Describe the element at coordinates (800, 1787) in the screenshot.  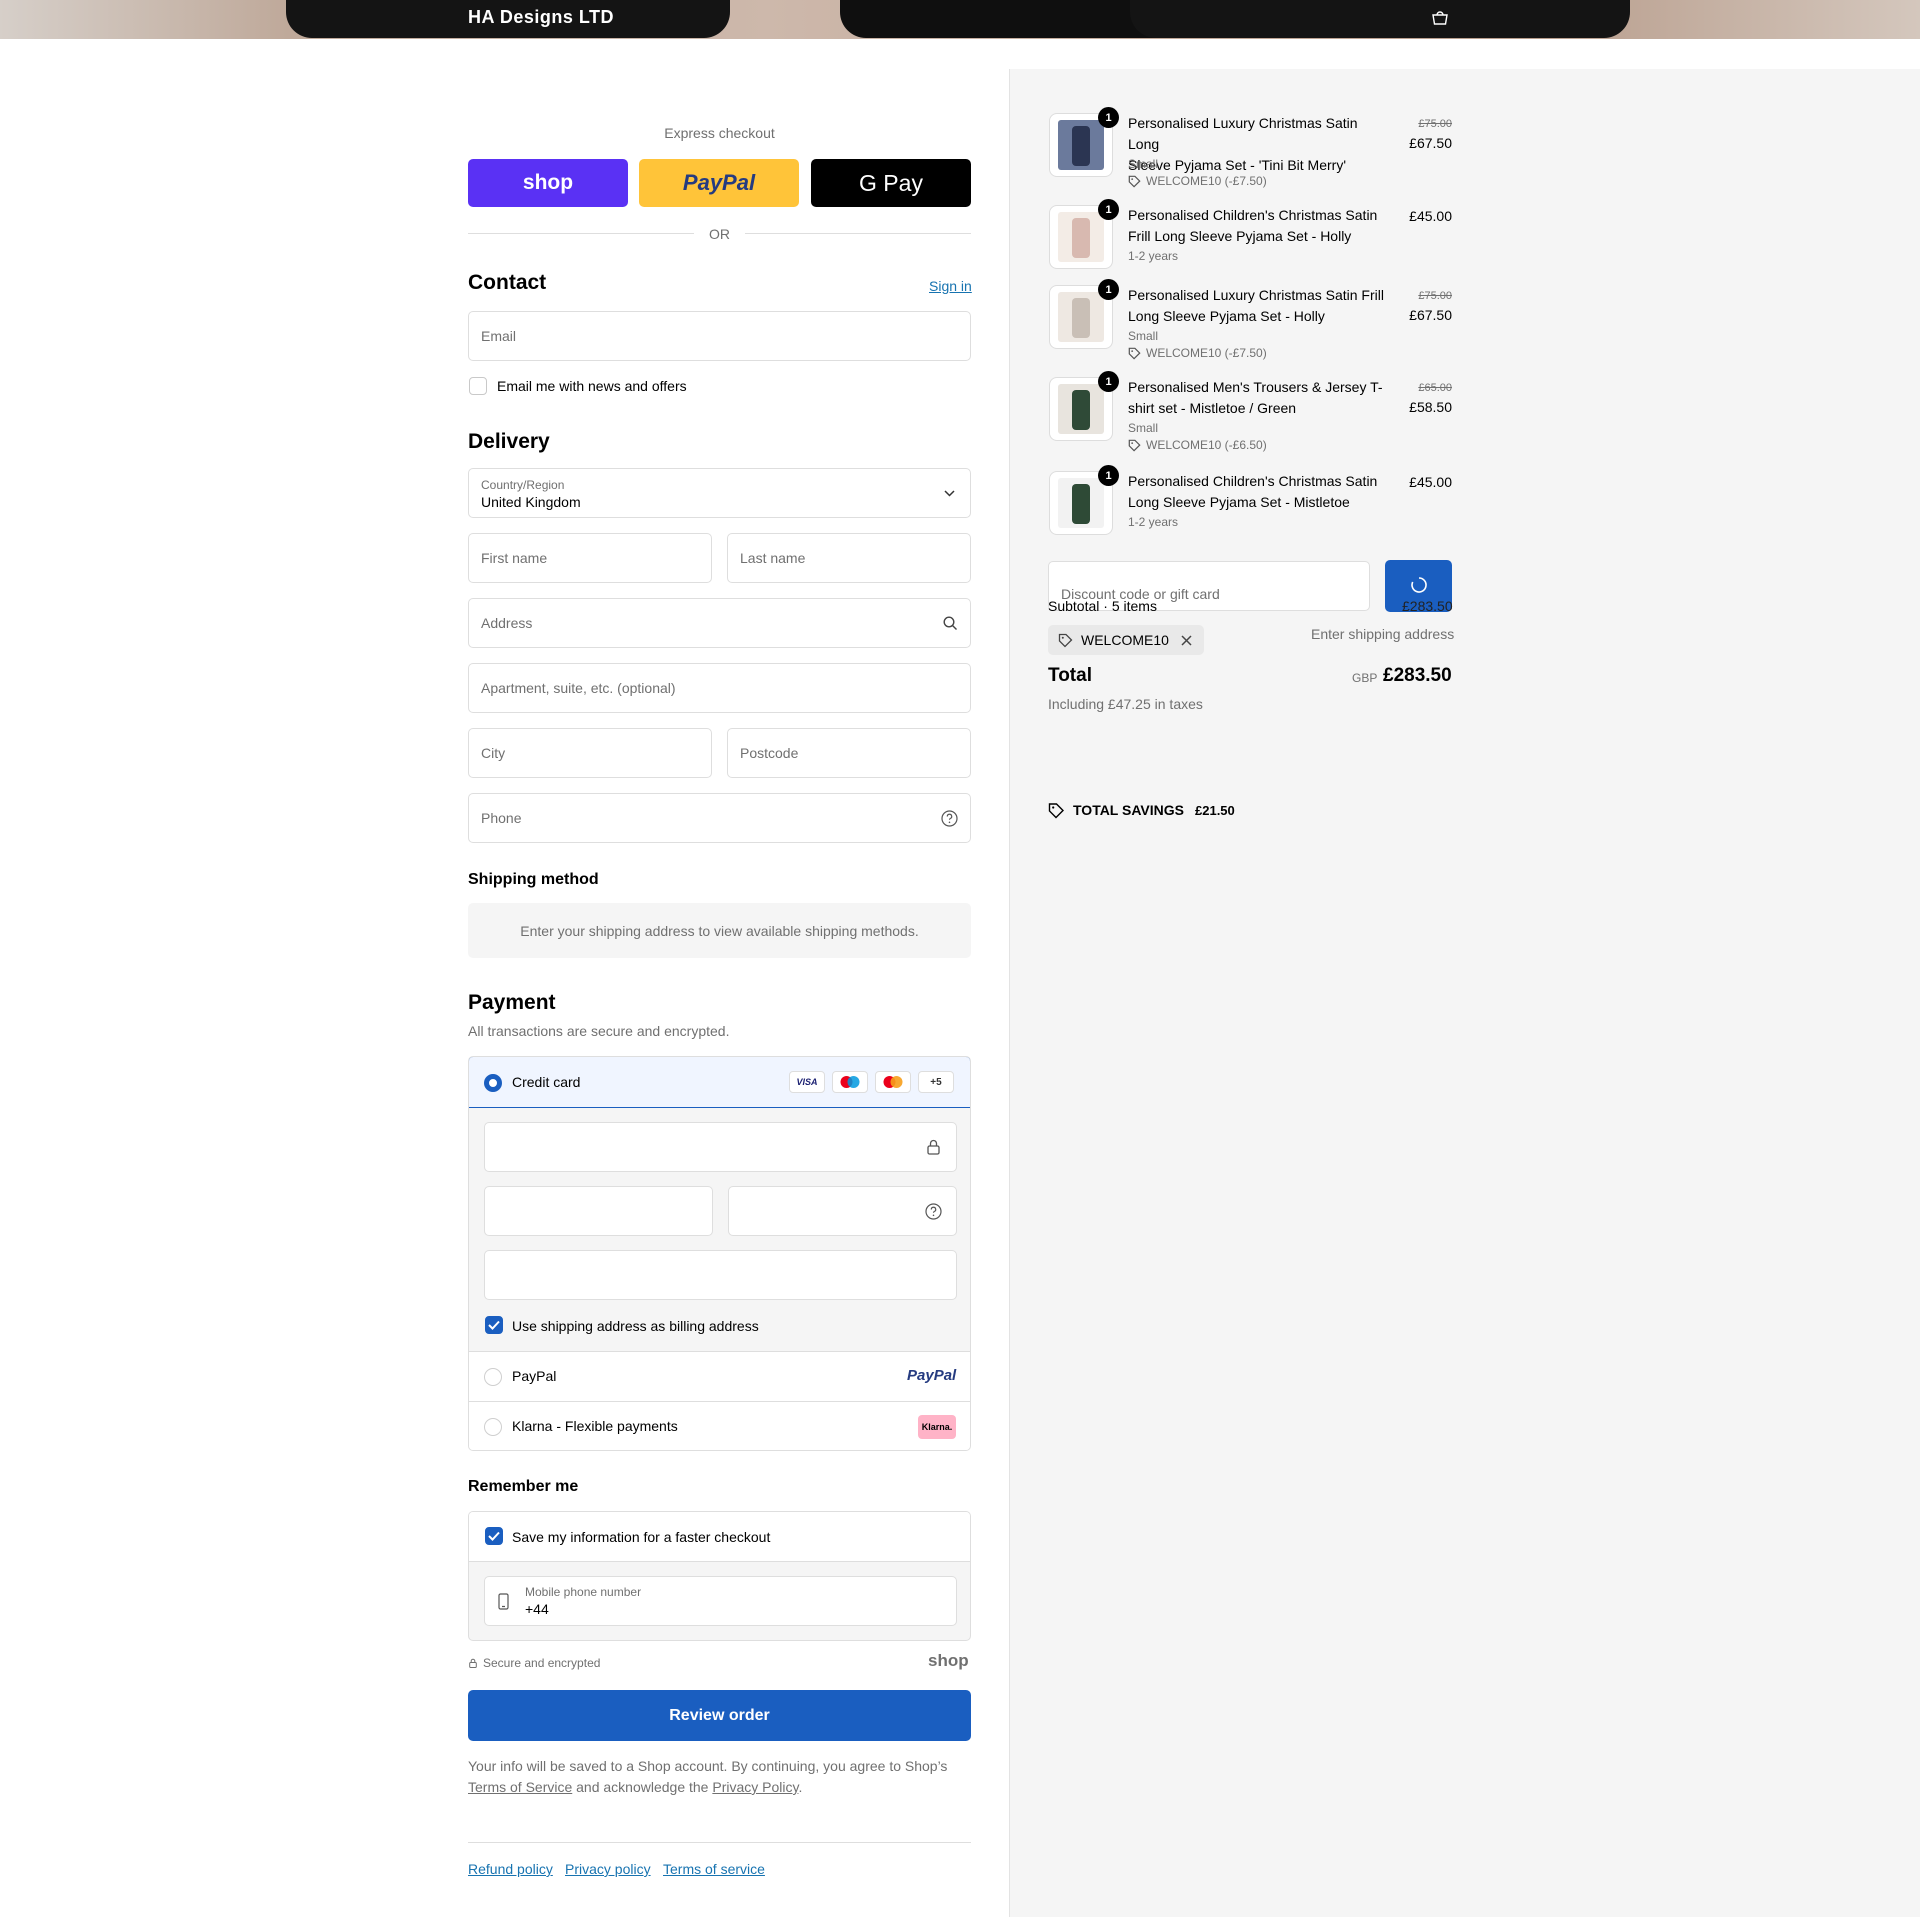
I see `legal-text-3: .` at that location.